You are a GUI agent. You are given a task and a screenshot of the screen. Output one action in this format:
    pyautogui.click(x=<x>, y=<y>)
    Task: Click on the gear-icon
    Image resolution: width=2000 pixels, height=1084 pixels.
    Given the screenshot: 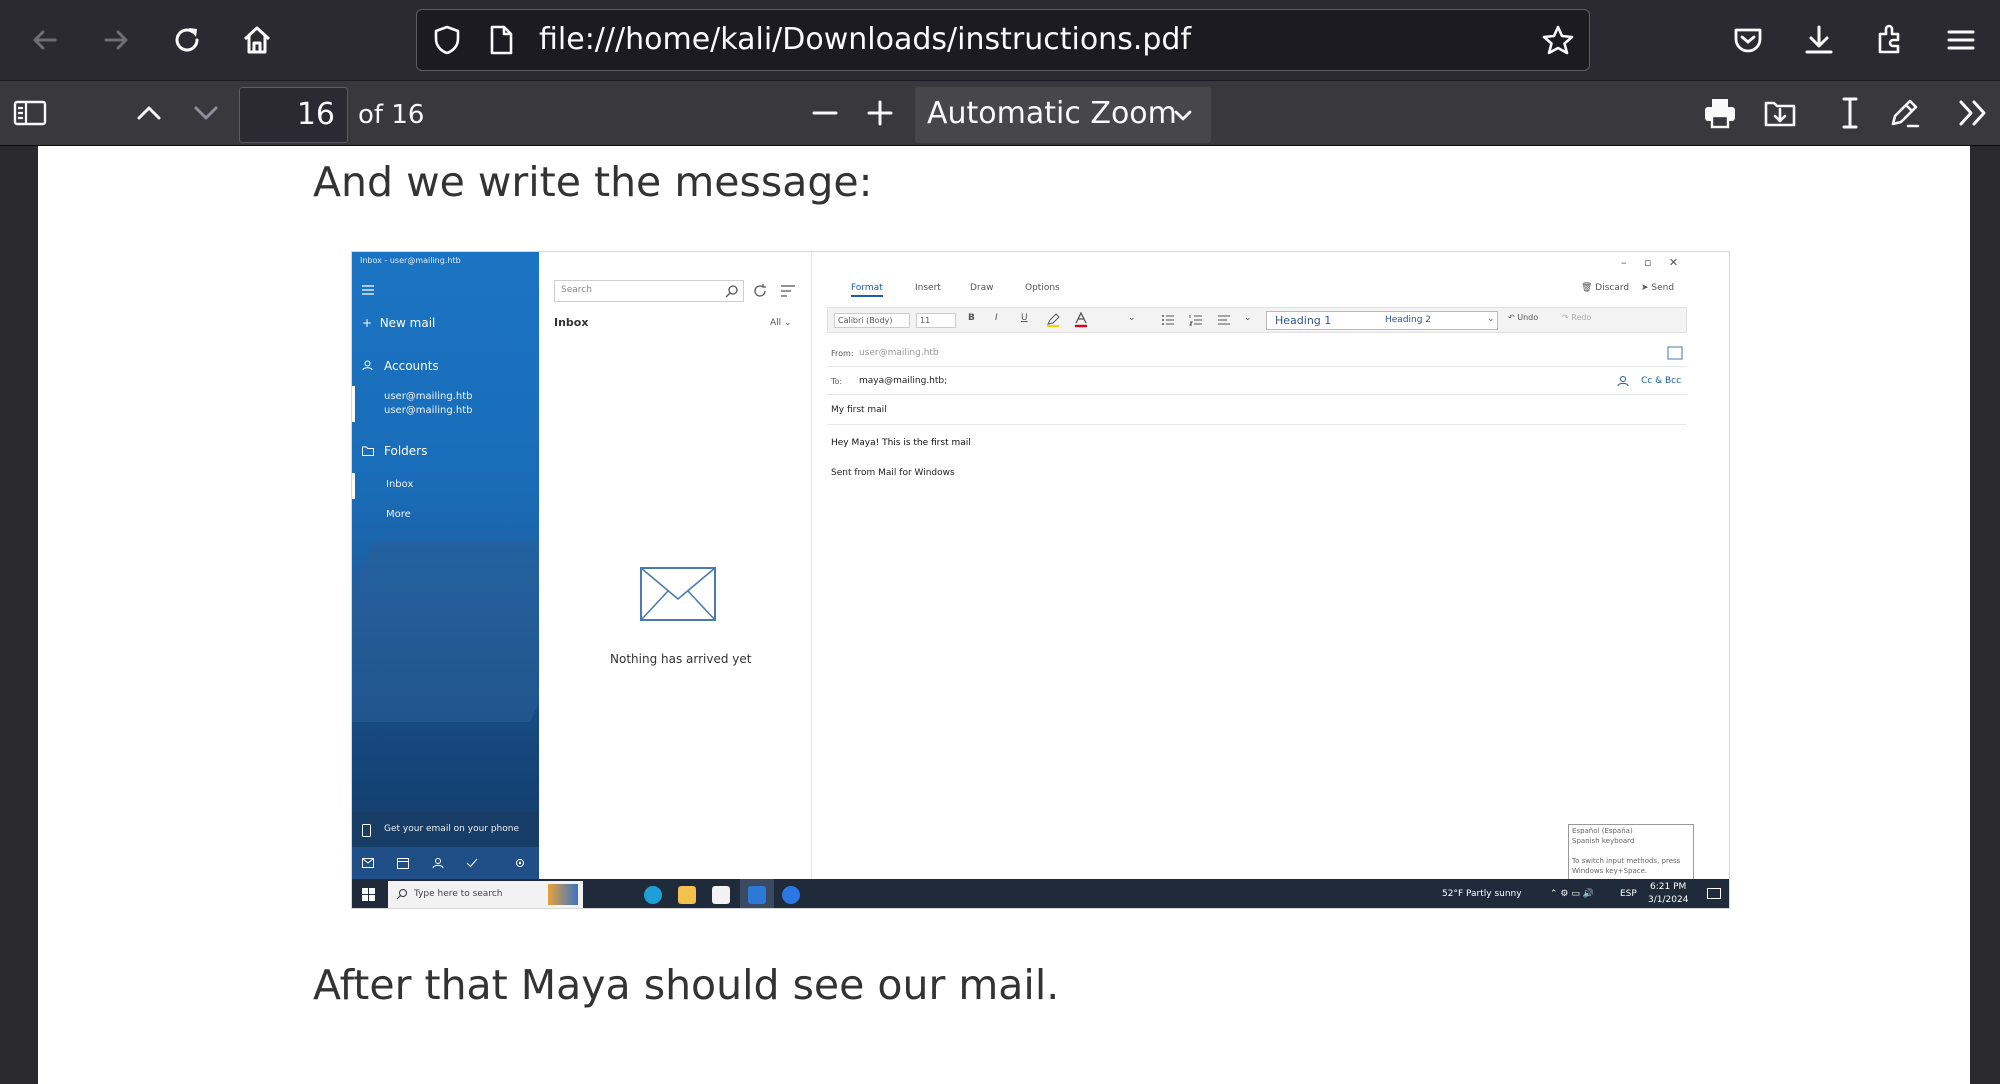 What is the action you would take?
    pyautogui.click(x=520, y=863)
    